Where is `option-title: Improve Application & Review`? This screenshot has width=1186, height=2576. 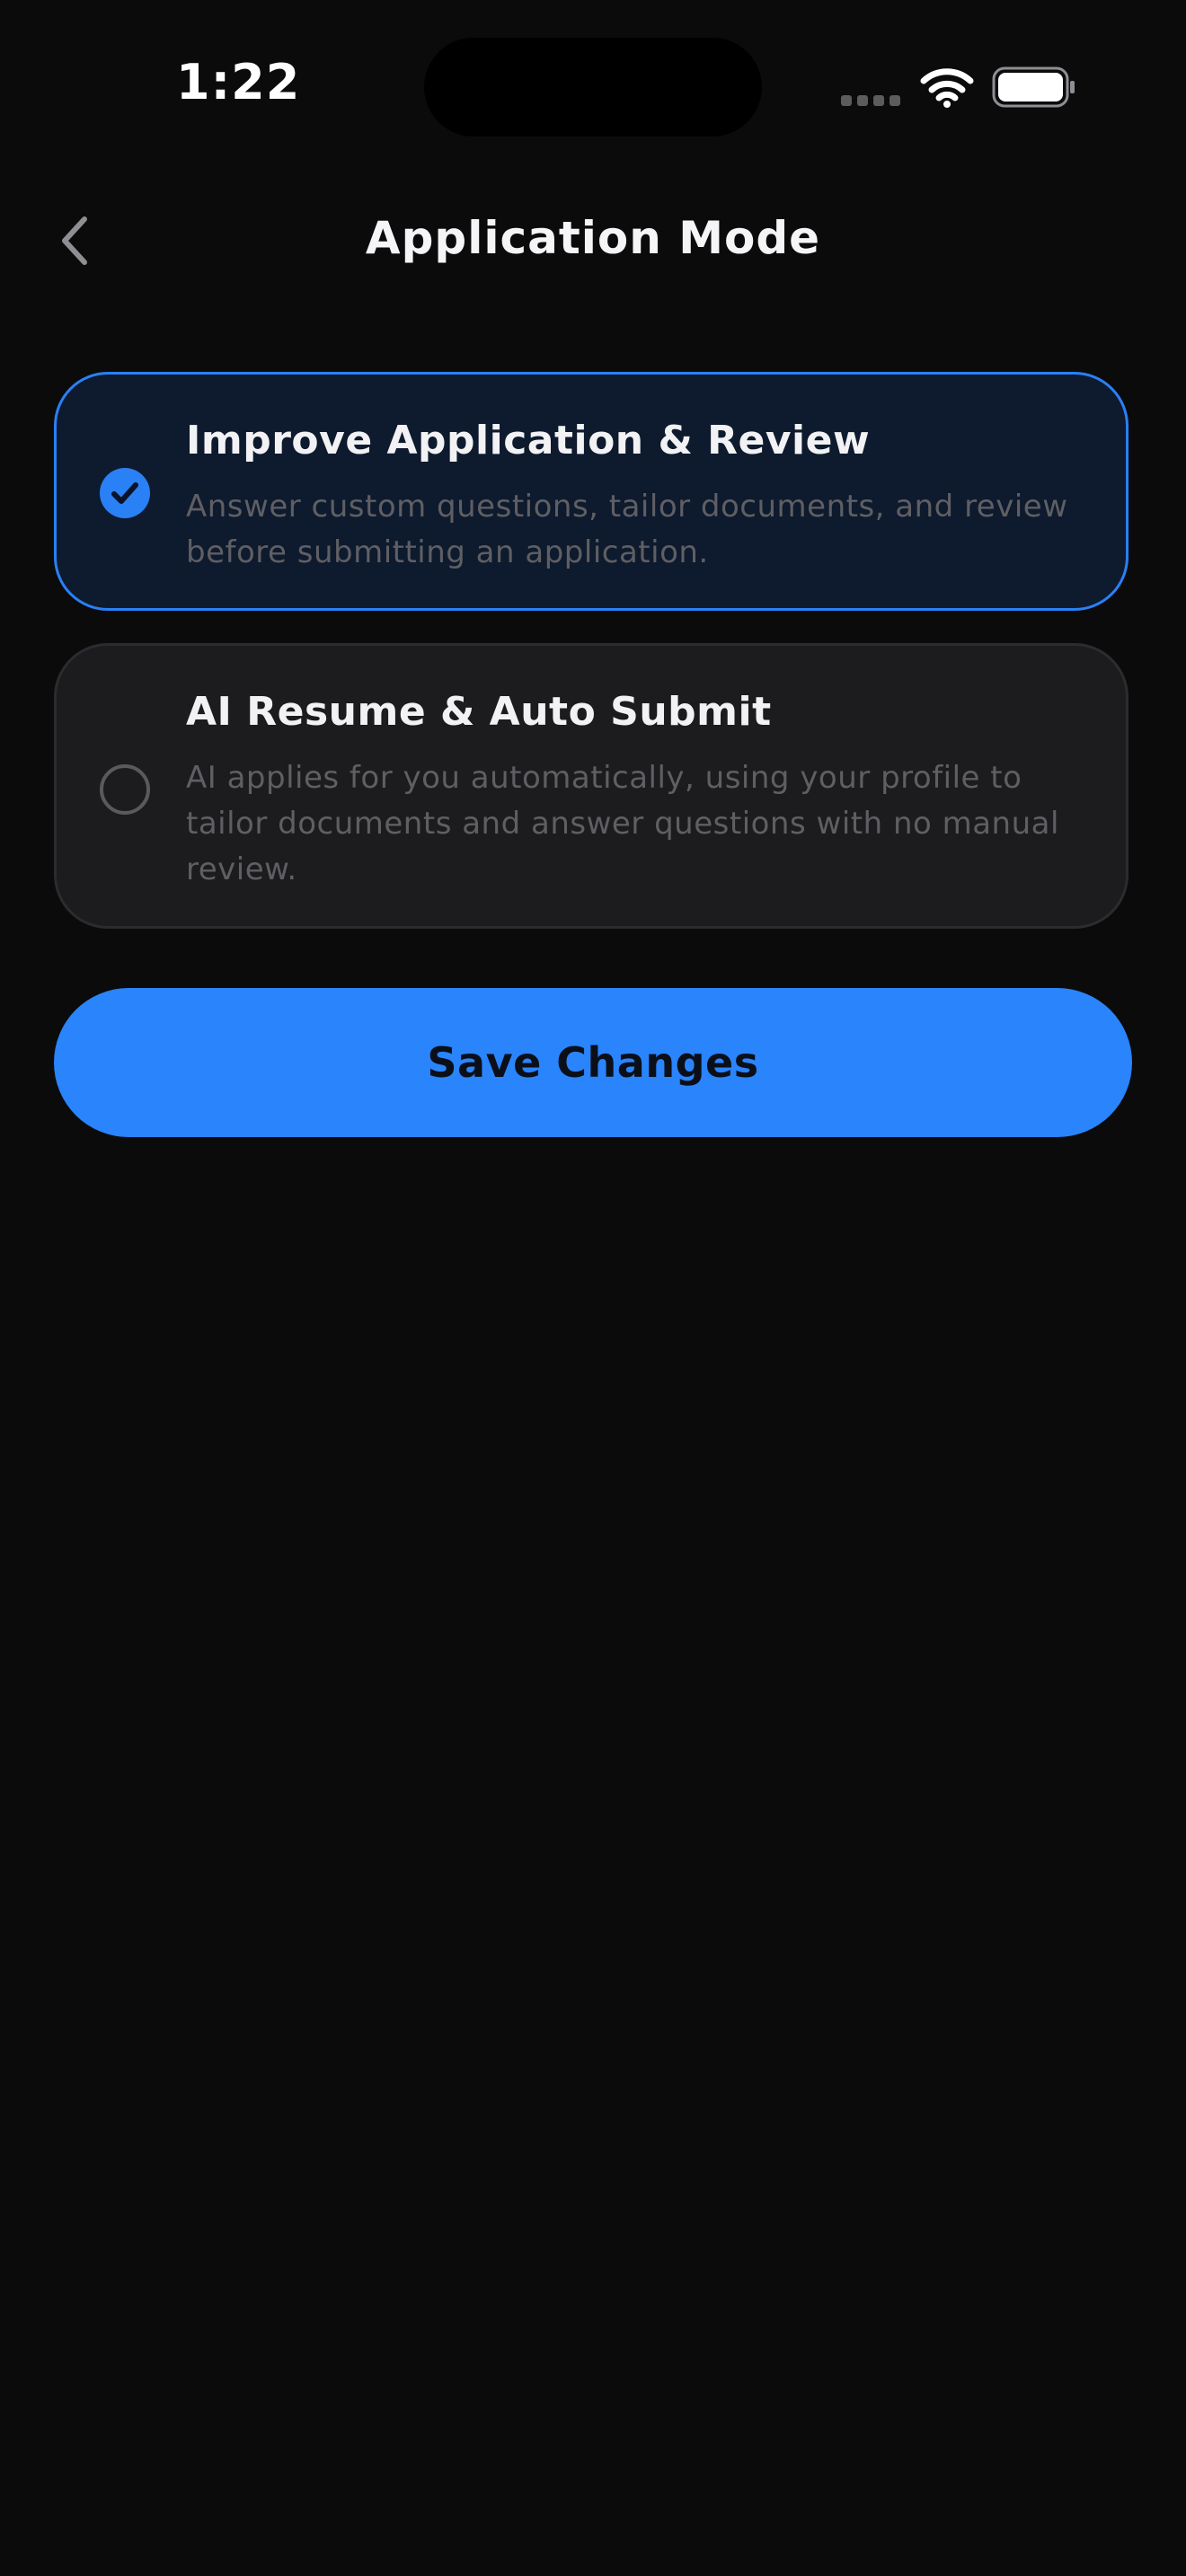
option-title: Improve Application & Review is located at coordinates (528, 440).